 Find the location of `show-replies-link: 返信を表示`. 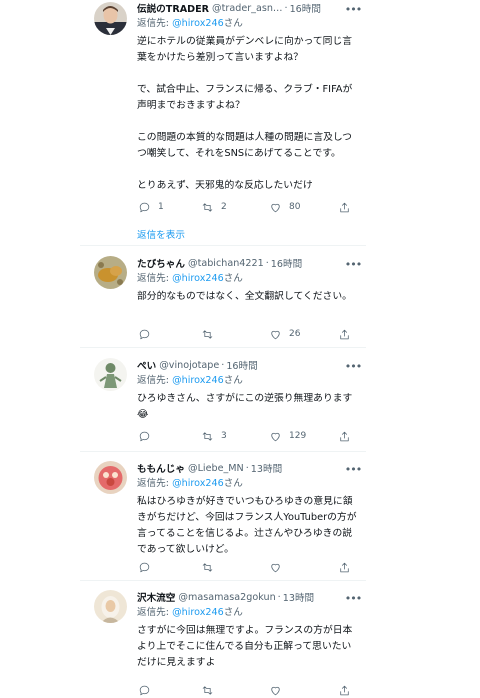

show-replies-link: 返信を表示 is located at coordinates (161, 234).